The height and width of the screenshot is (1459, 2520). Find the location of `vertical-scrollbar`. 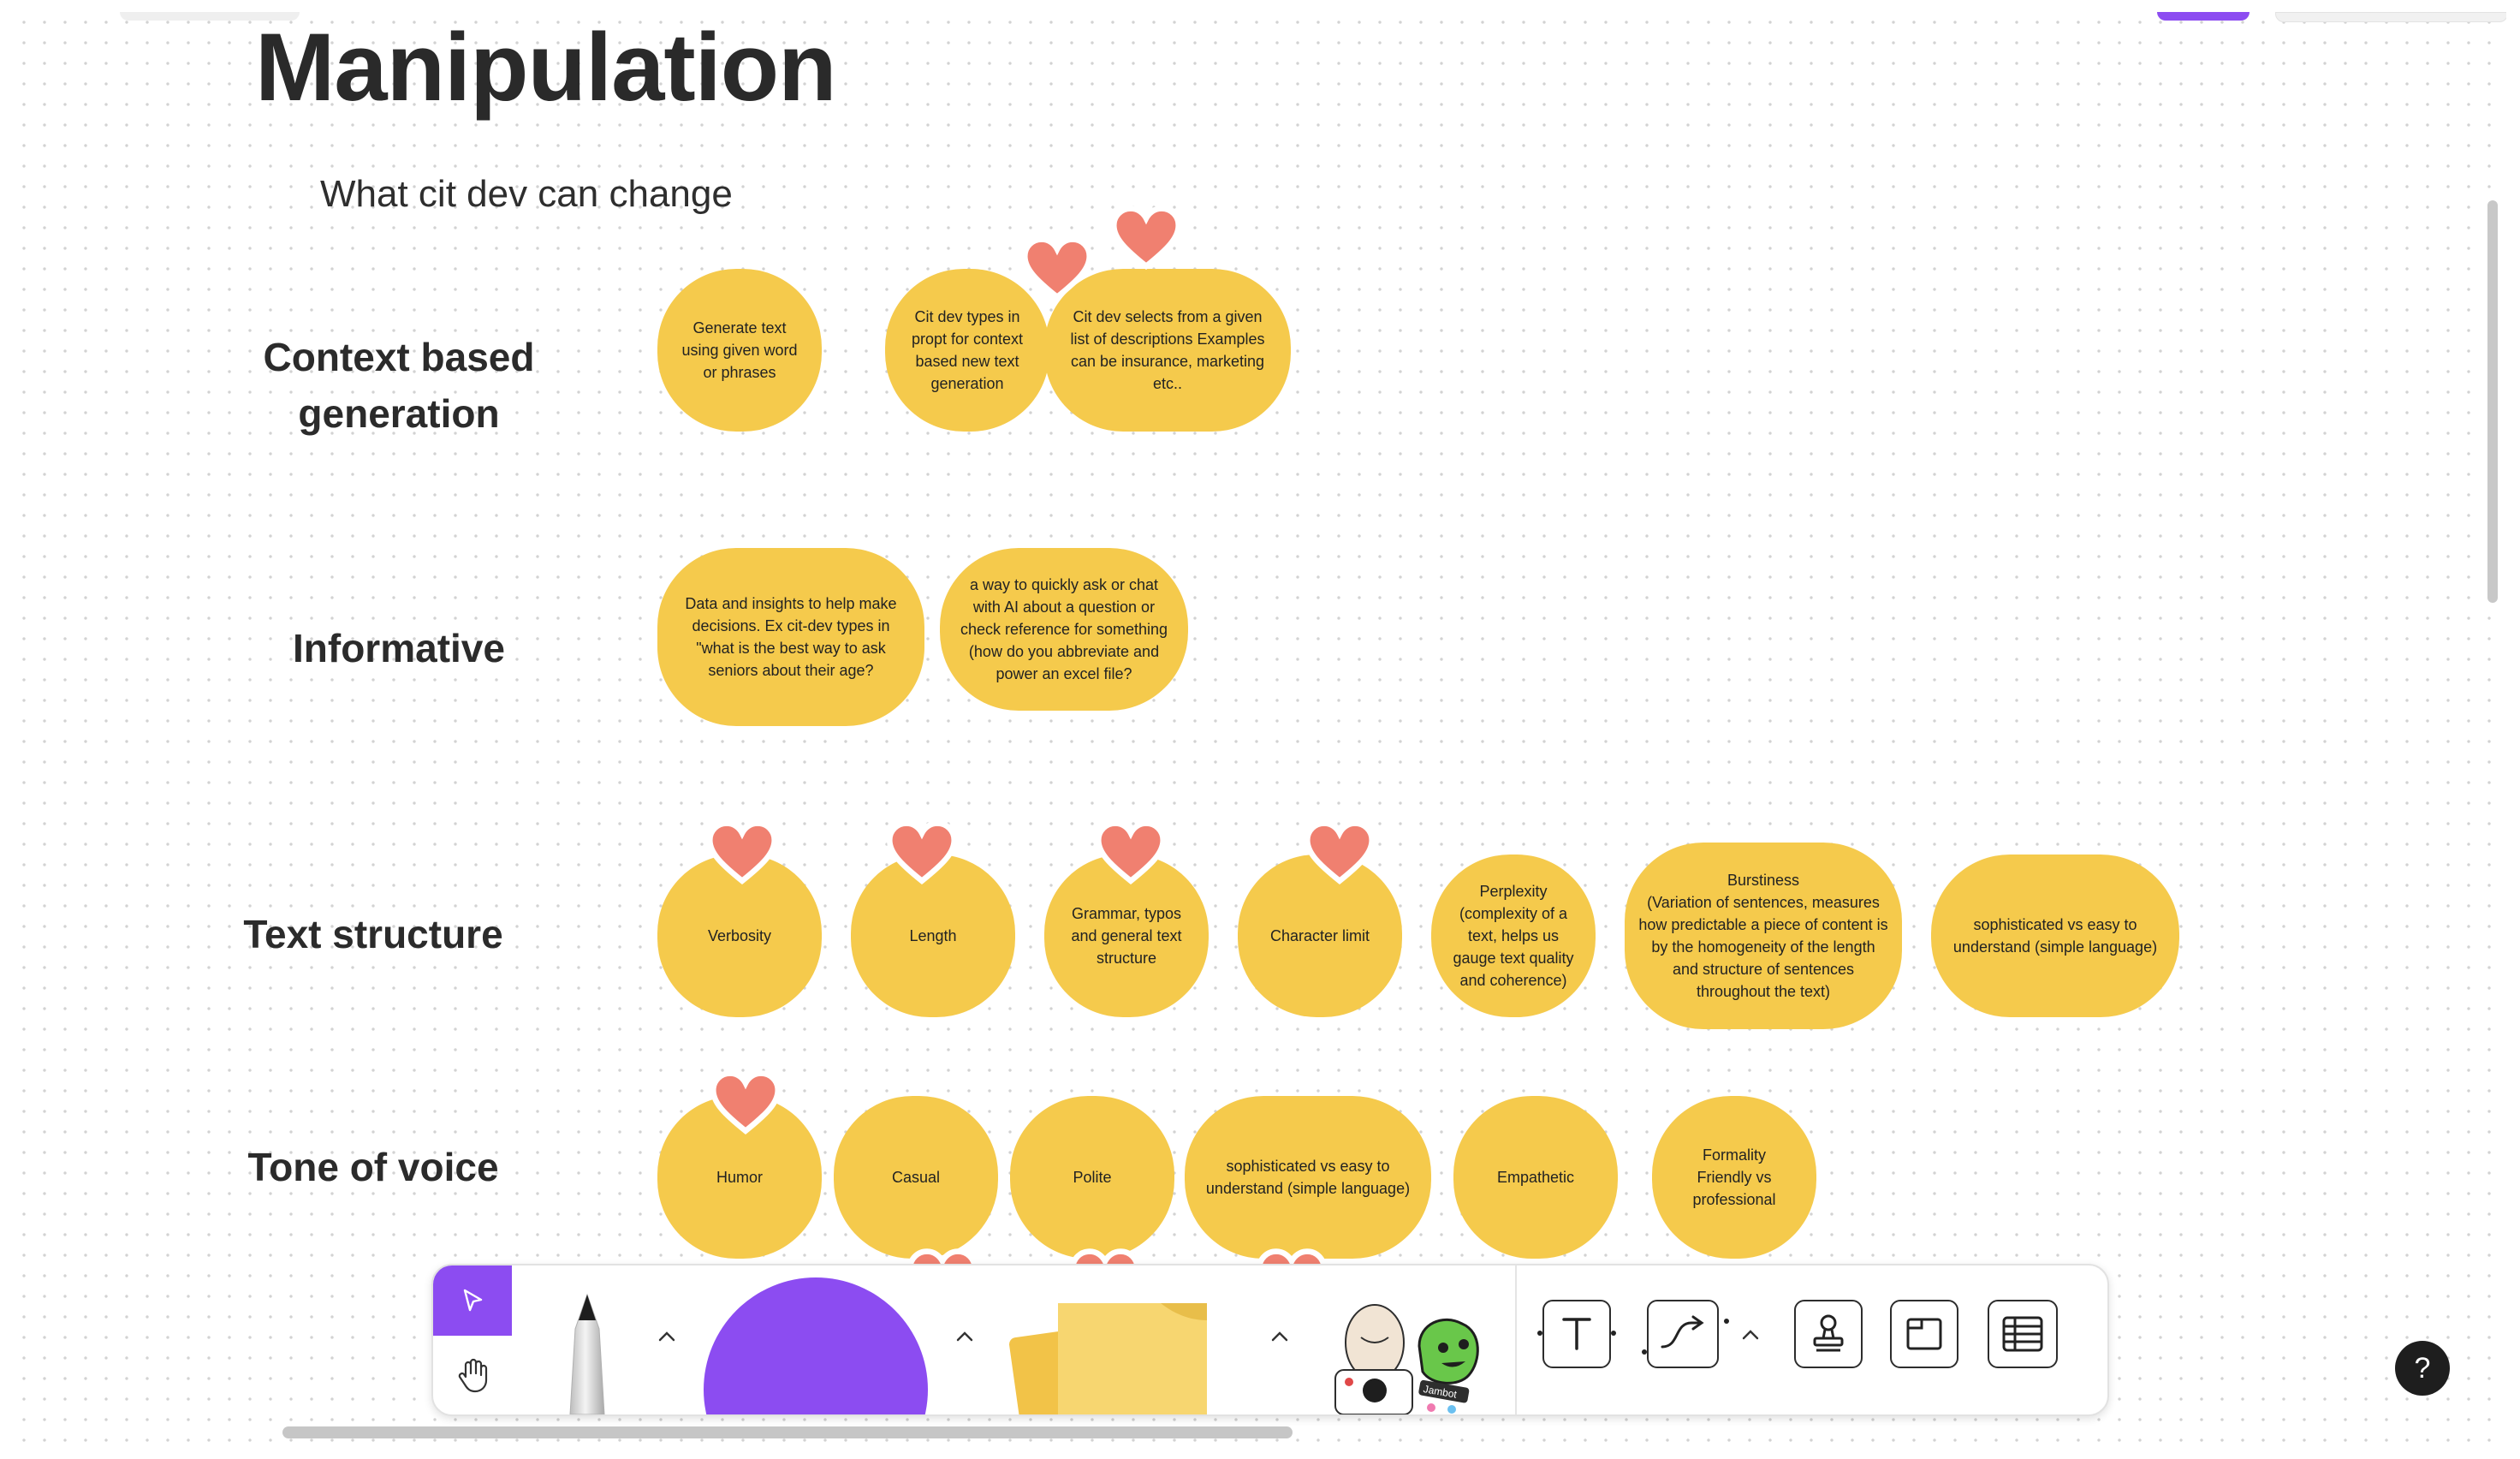

vertical-scrollbar is located at coordinates (2492, 401).